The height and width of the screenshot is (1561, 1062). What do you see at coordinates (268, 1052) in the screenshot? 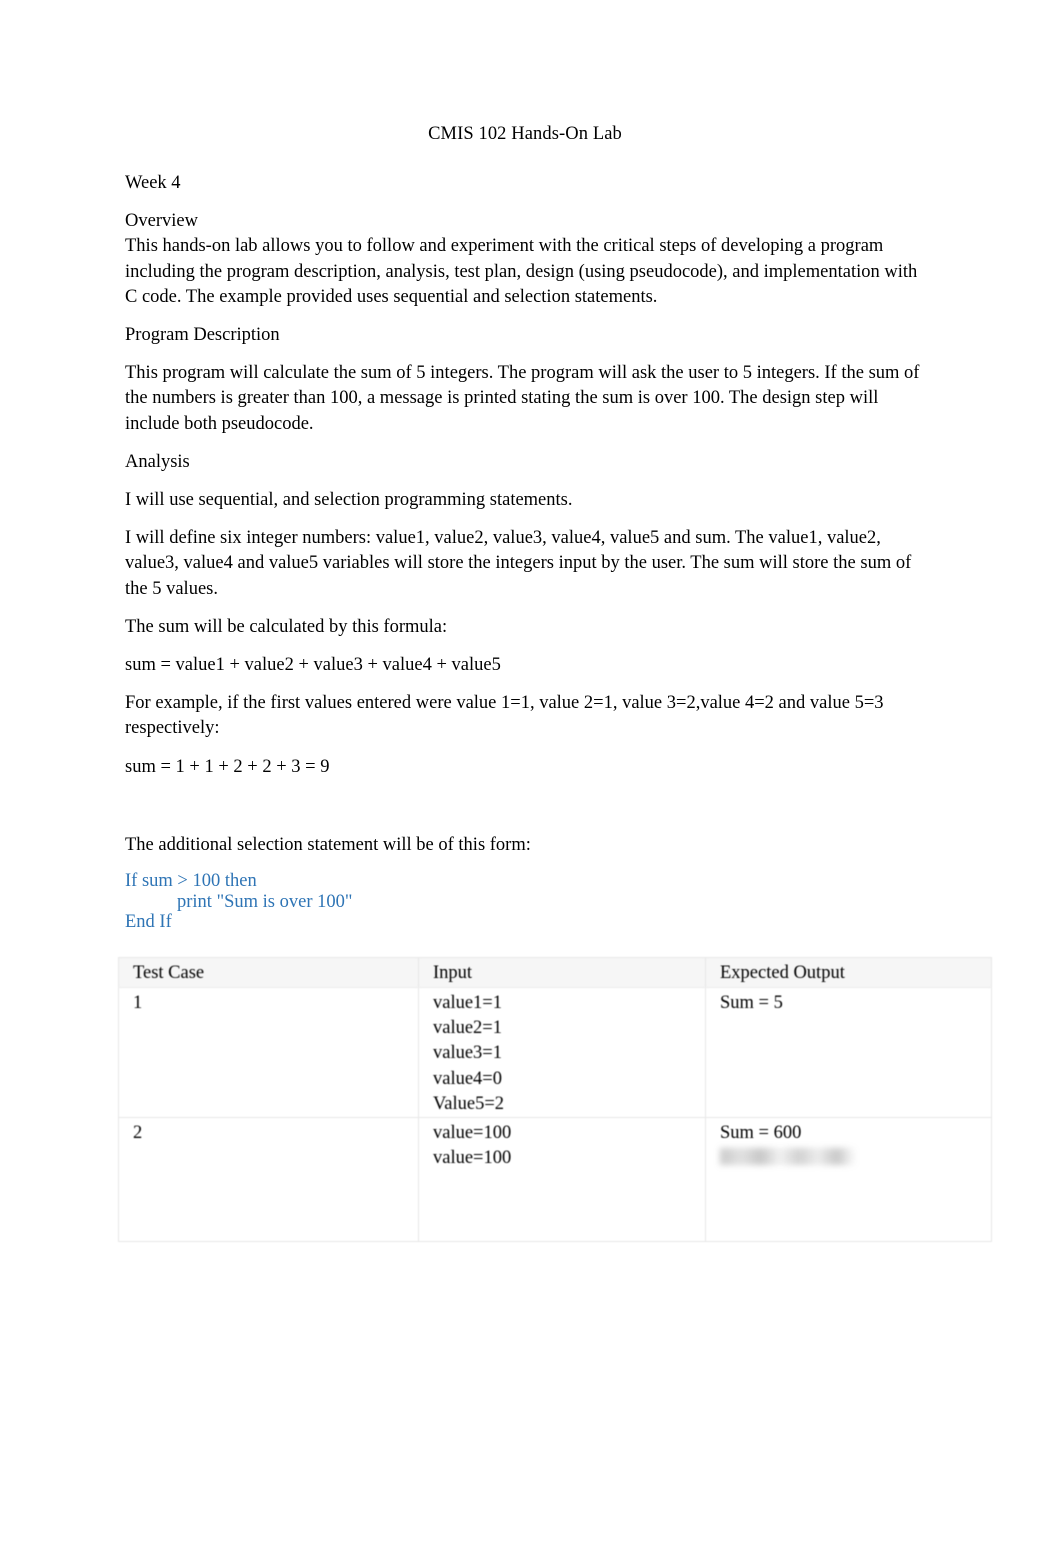
I see `cell-test-case: 1` at bounding box center [268, 1052].